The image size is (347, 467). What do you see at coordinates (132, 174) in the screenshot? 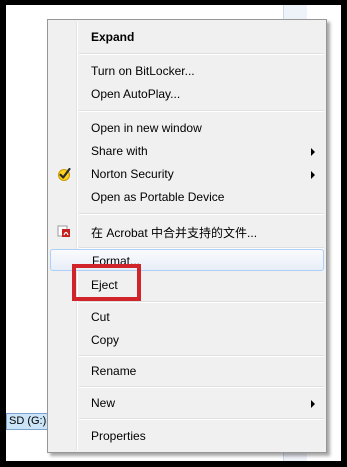
I see `menu-item-label: Norton Security` at bounding box center [132, 174].